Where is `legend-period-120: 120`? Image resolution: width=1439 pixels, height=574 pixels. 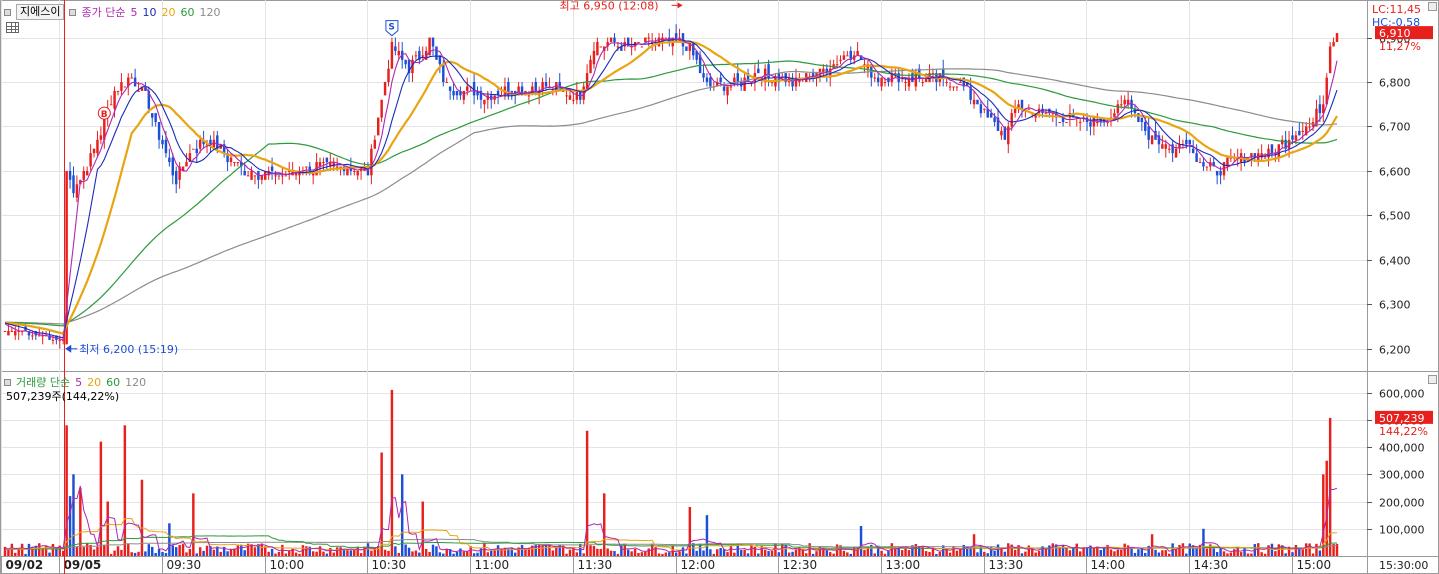 legend-period-120: 120 is located at coordinates (209, 12).